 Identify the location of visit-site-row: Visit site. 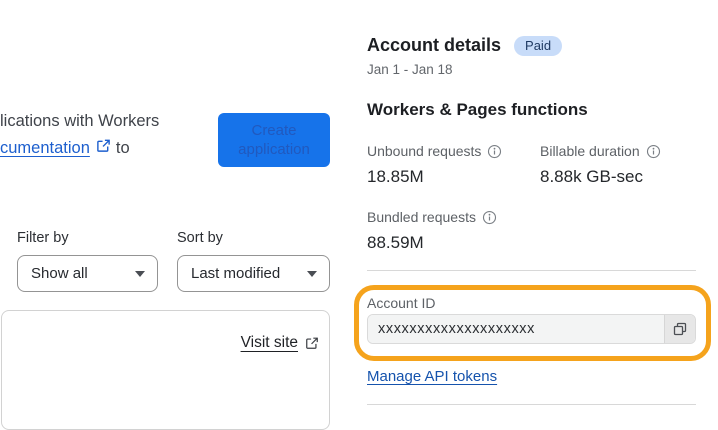
(280, 343).